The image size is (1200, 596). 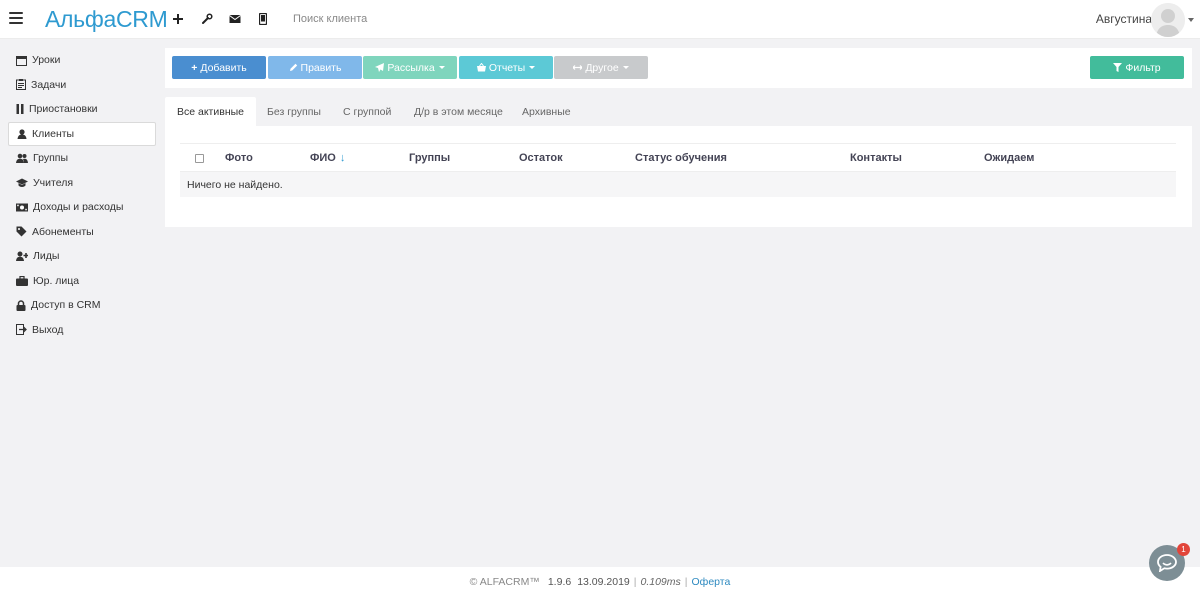 What do you see at coordinates (504, 581) in the screenshot?
I see `footer-brand: © ALFACRM™` at bounding box center [504, 581].